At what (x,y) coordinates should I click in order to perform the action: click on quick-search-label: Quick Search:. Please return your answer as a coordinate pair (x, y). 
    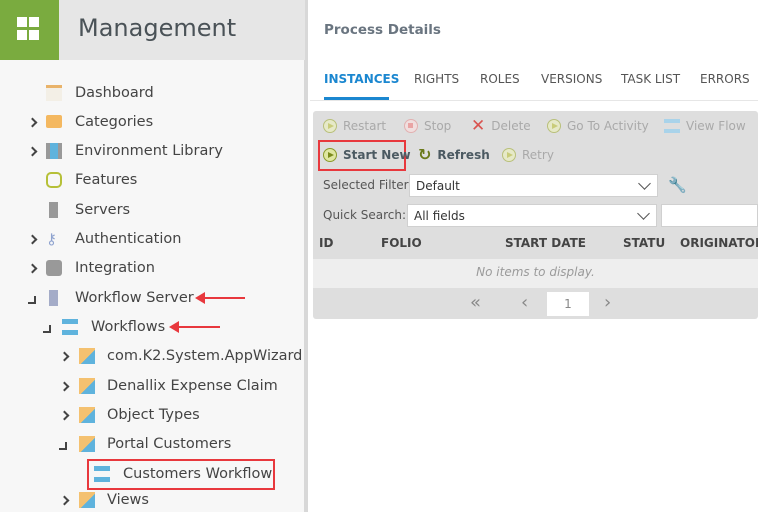
    Looking at the image, I should click on (365, 215).